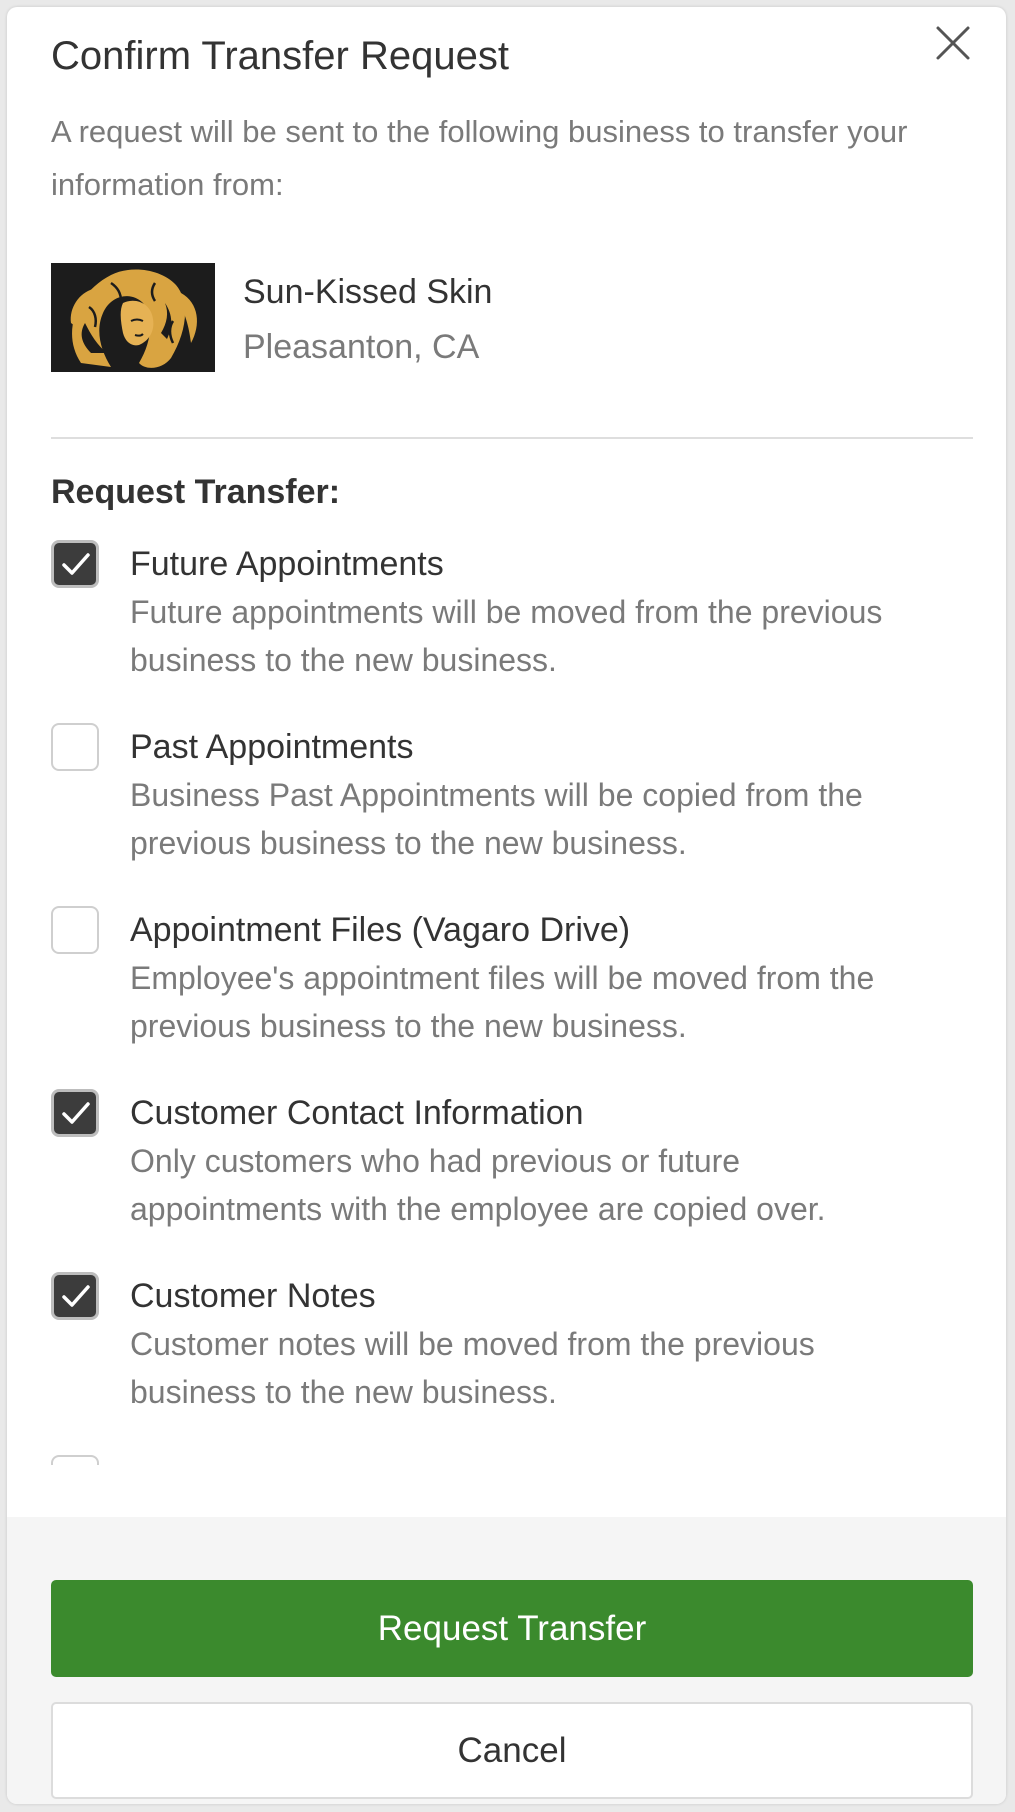  Describe the element at coordinates (506, 1460) in the screenshot. I see `option-next-partial` at that location.